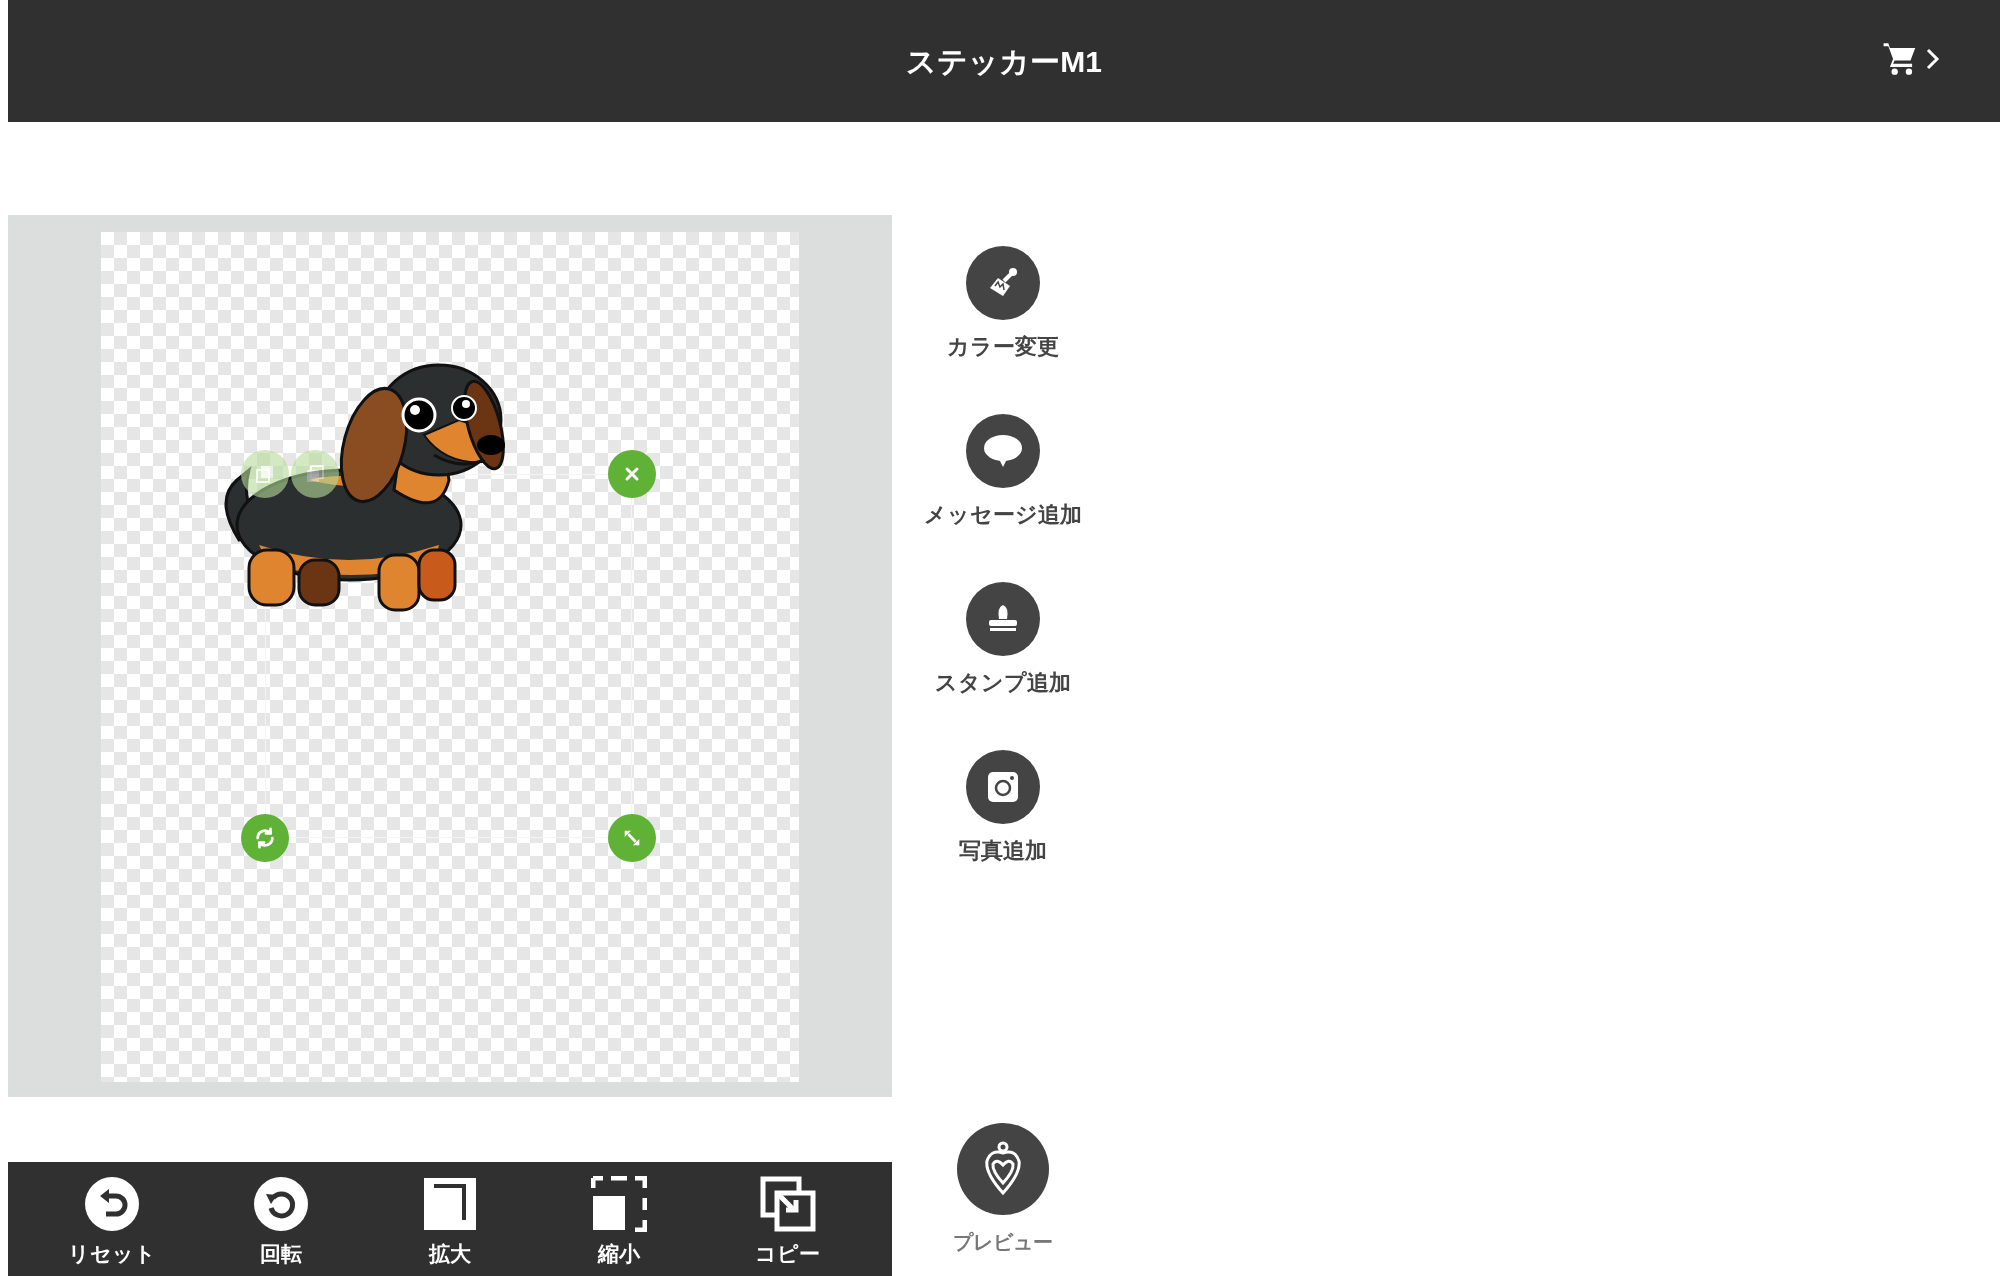 The height and width of the screenshot is (1276, 2011). What do you see at coordinates (1003, 451) in the screenshot?
I see `speech-bubble-icon` at bounding box center [1003, 451].